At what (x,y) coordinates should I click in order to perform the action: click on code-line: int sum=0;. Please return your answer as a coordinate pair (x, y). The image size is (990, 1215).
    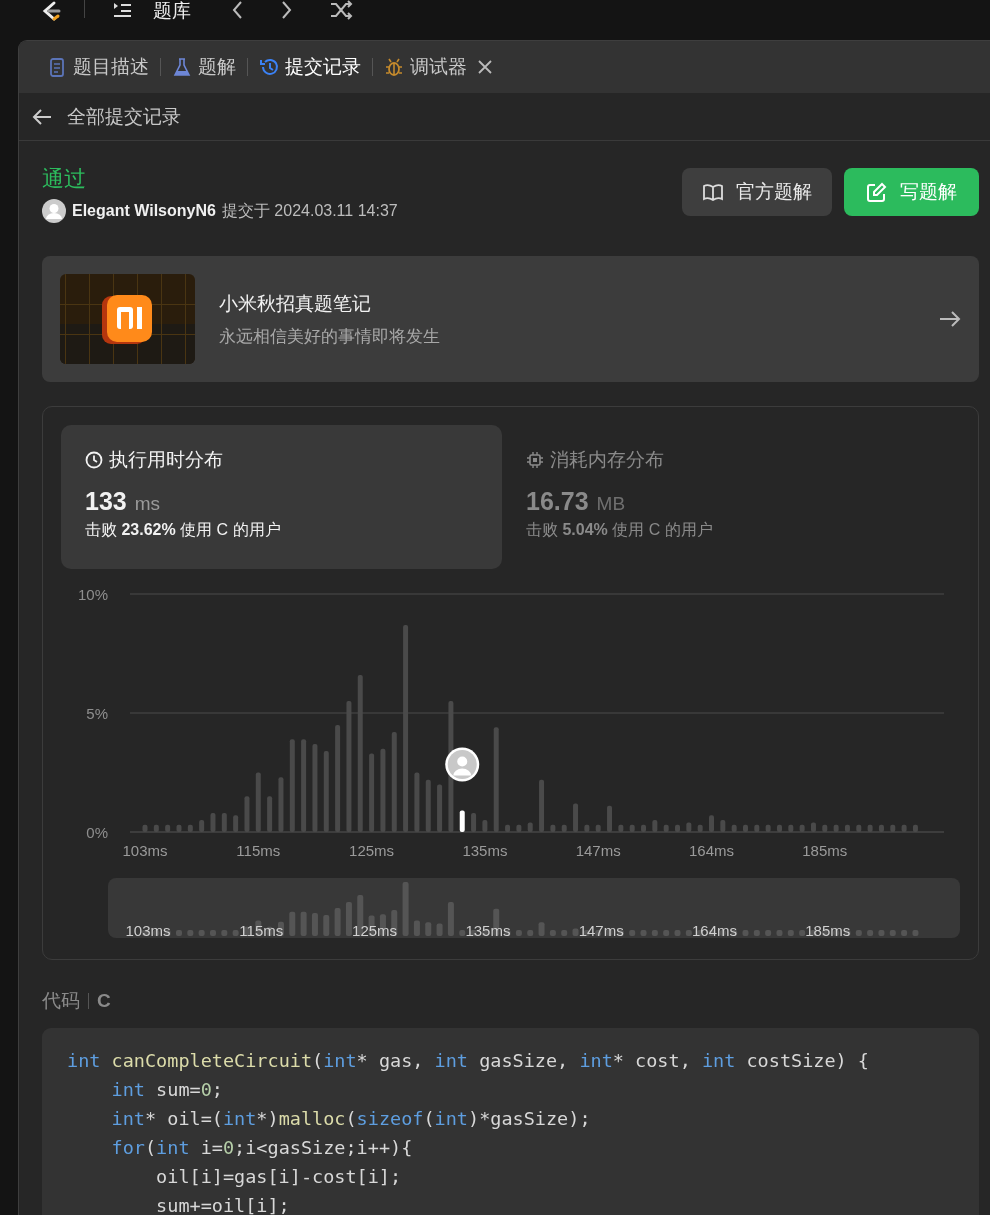
    Looking at the image, I should click on (166, 1090).